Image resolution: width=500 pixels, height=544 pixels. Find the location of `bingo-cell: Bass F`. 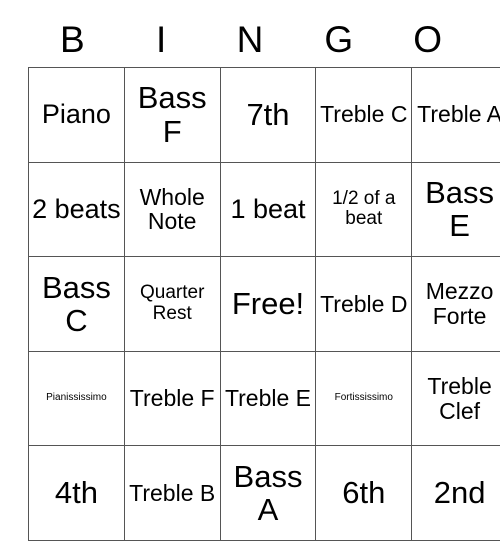

bingo-cell: Bass F is located at coordinates (172, 115).